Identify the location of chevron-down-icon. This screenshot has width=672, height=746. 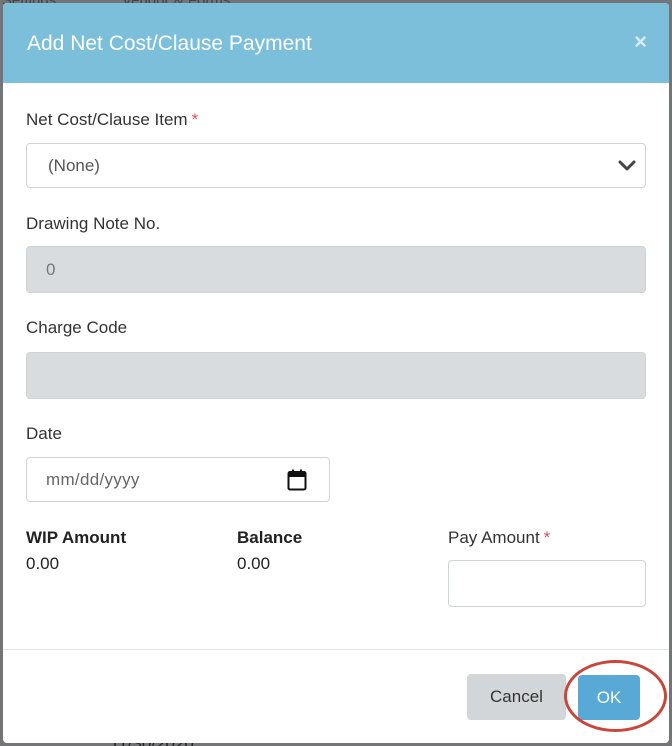
(627, 165).